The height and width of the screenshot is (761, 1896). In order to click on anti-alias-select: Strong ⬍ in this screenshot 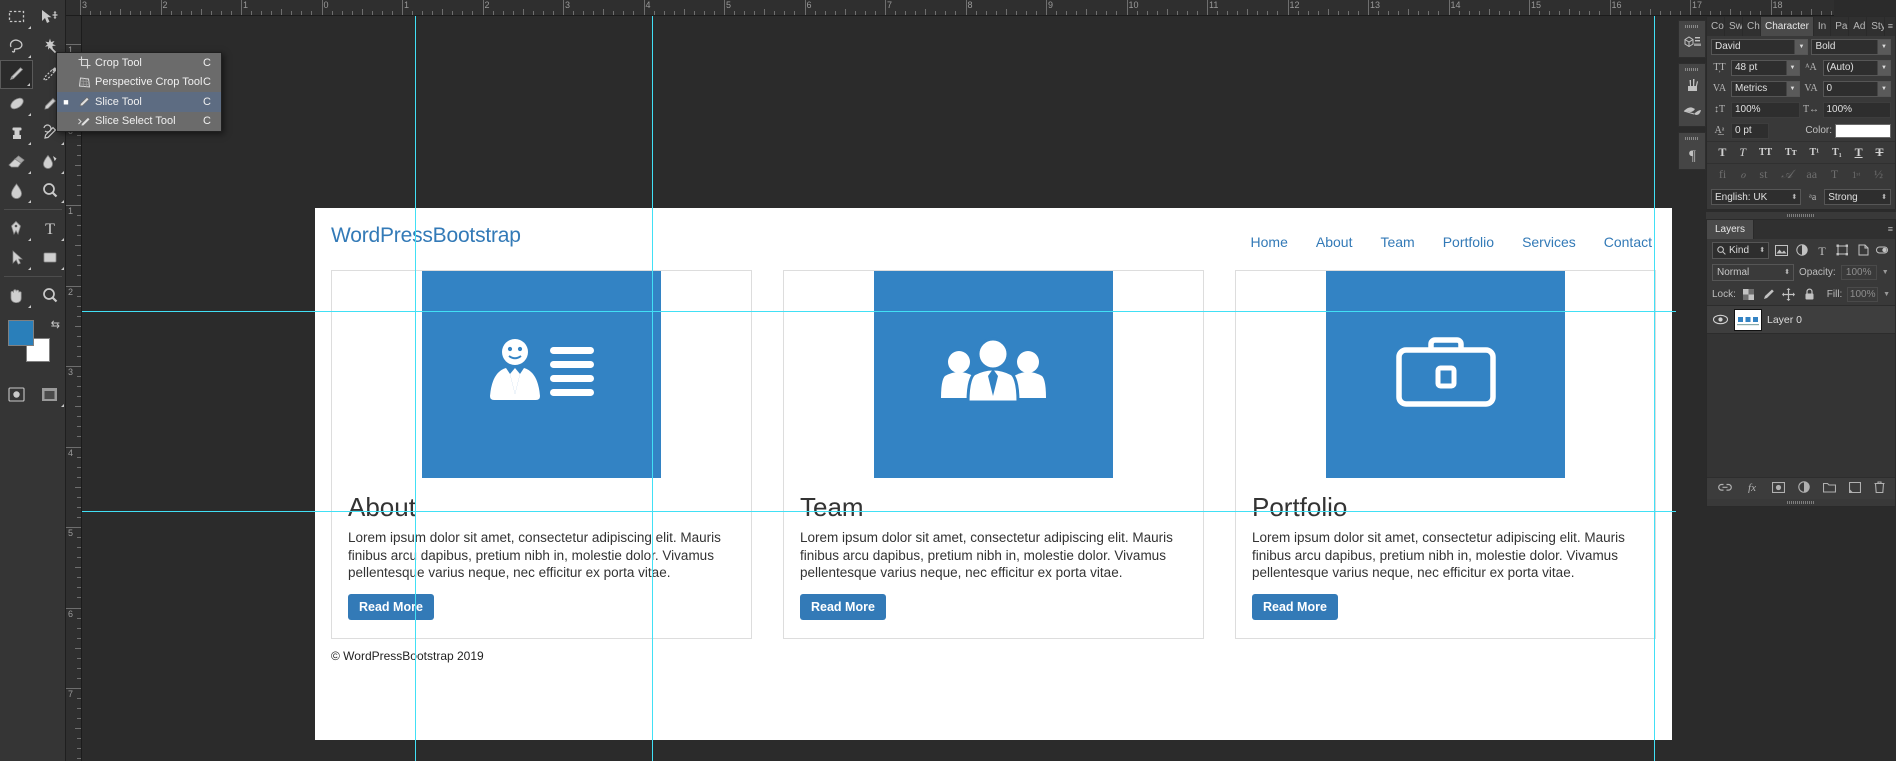, I will do `click(1857, 197)`.